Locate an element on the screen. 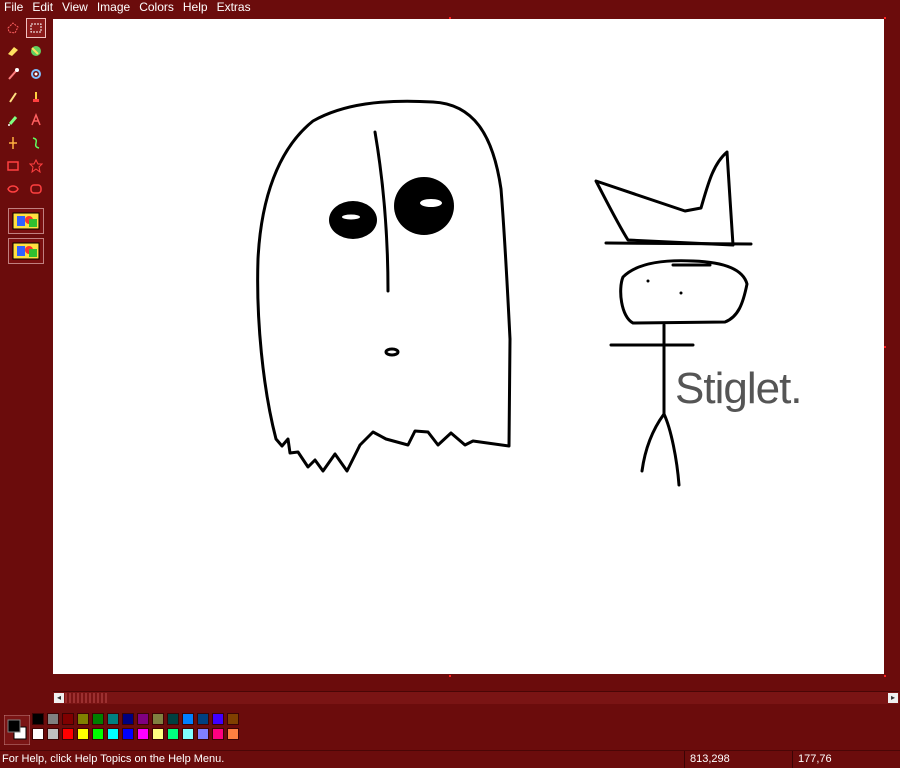 The height and width of the screenshot is (768, 900). text-icon is located at coordinates (36, 119).